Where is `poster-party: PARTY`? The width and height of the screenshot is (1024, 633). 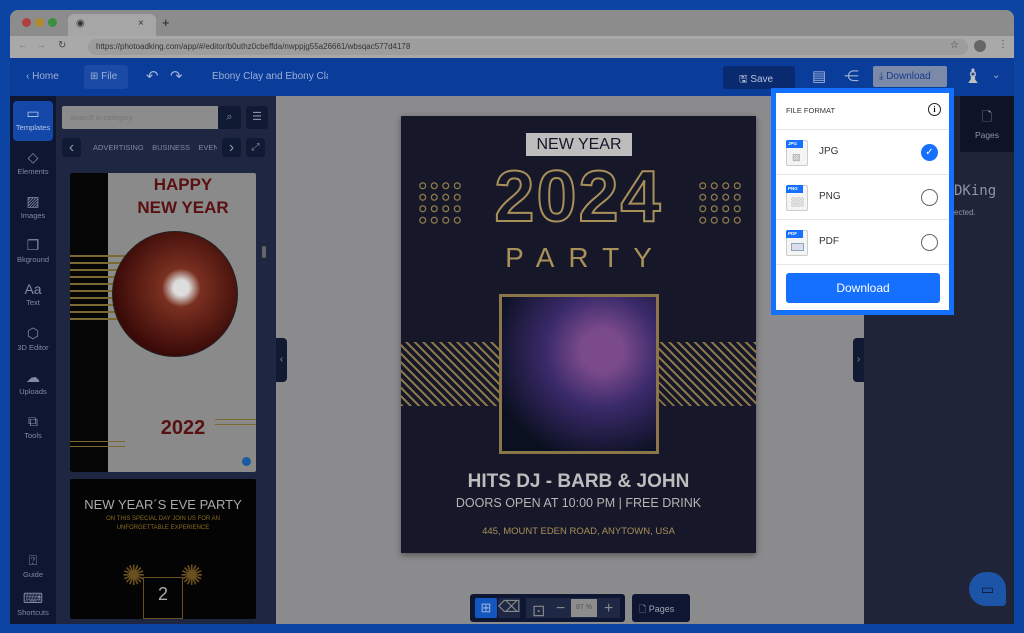
poster-party: PARTY is located at coordinates (578, 258).